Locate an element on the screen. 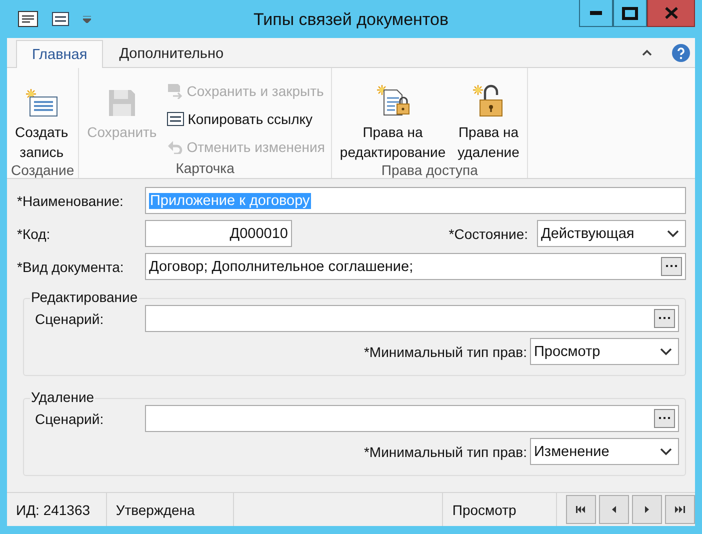 This screenshot has height=534, width=702. form-icon is located at coordinates (28, 19).